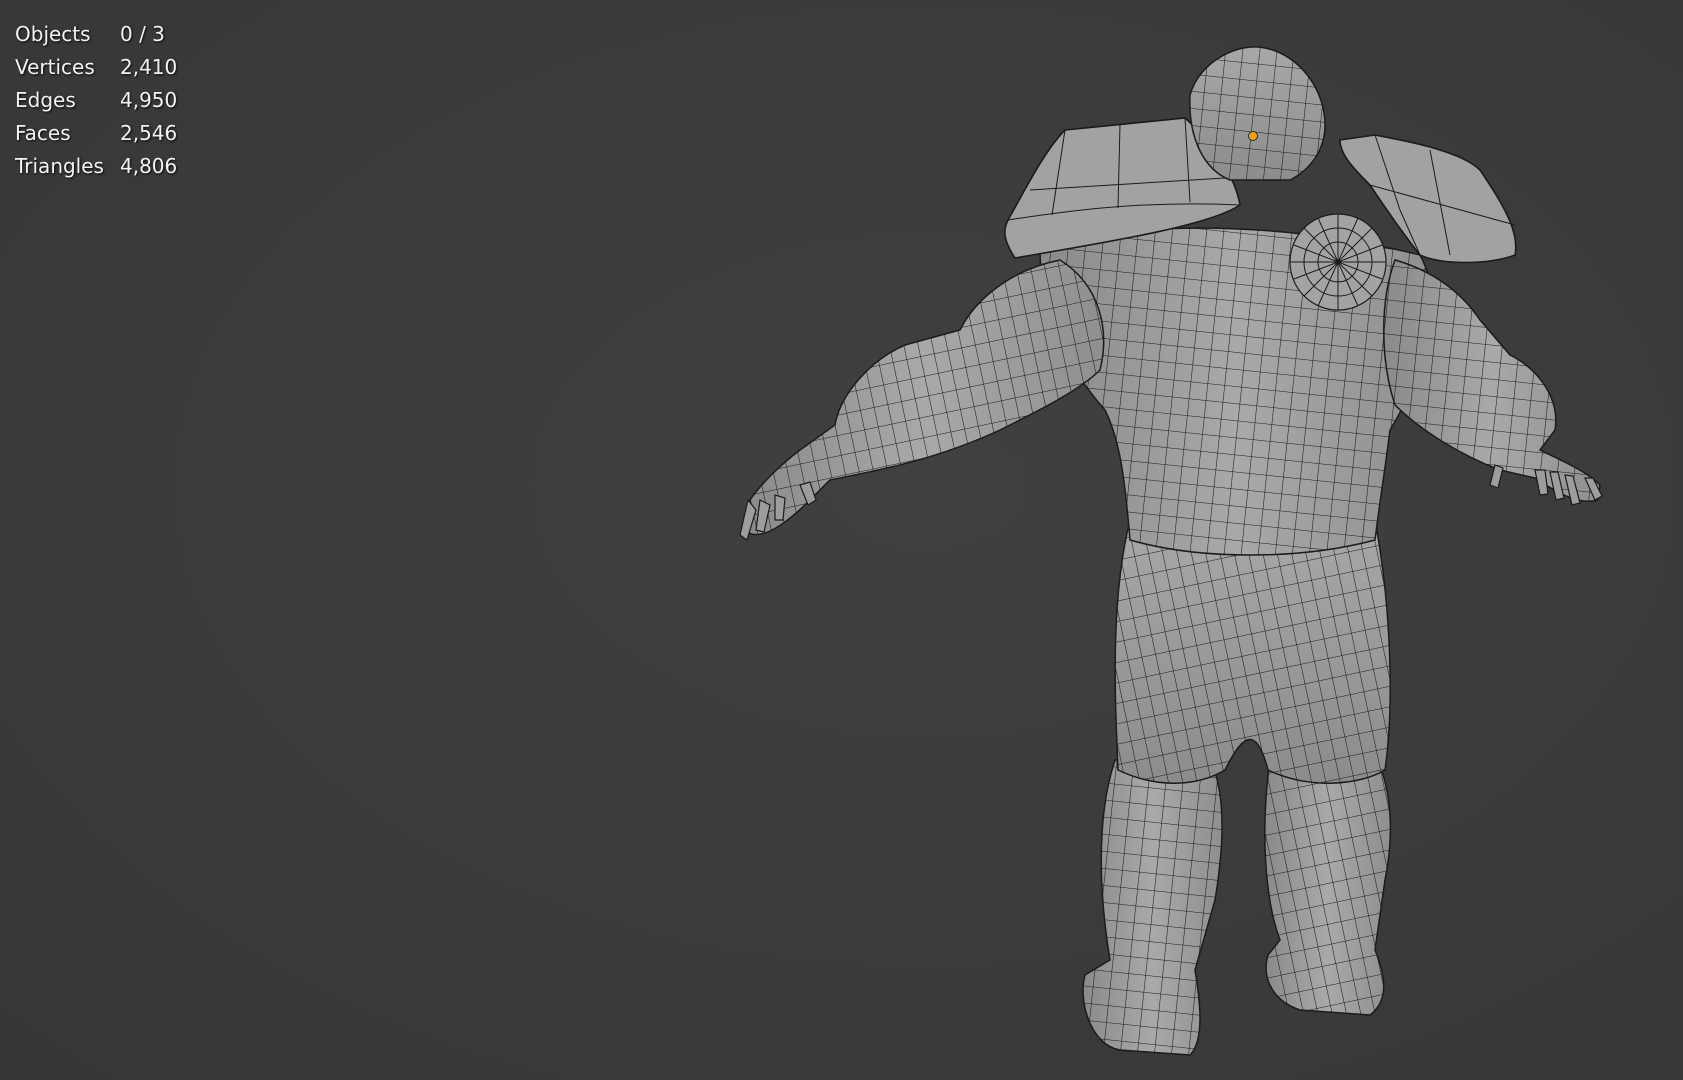 Image resolution: width=1683 pixels, height=1080 pixels. What do you see at coordinates (1152, 907) in the screenshot?
I see `left-leg` at bounding box center [1152, 907].